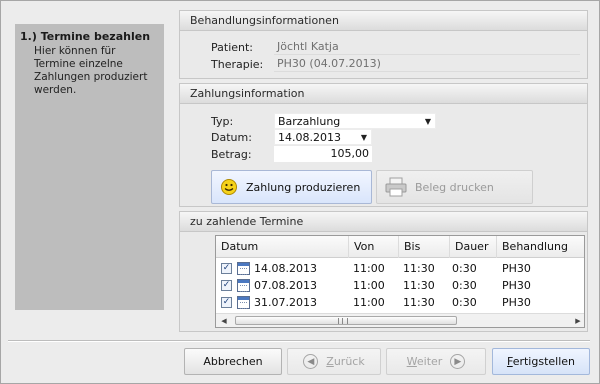 This screenshot has height=384, width=600. Describe the element at coordinates (309, 137) in the screenshot. I see `datum-value: 14.08.2013` at that location.